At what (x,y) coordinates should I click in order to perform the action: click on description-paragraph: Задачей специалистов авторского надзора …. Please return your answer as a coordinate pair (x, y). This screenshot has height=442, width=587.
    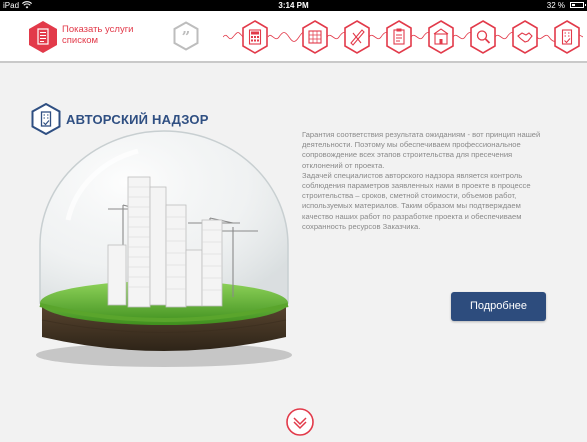
    Looking at the image, I should click on (416, 200).